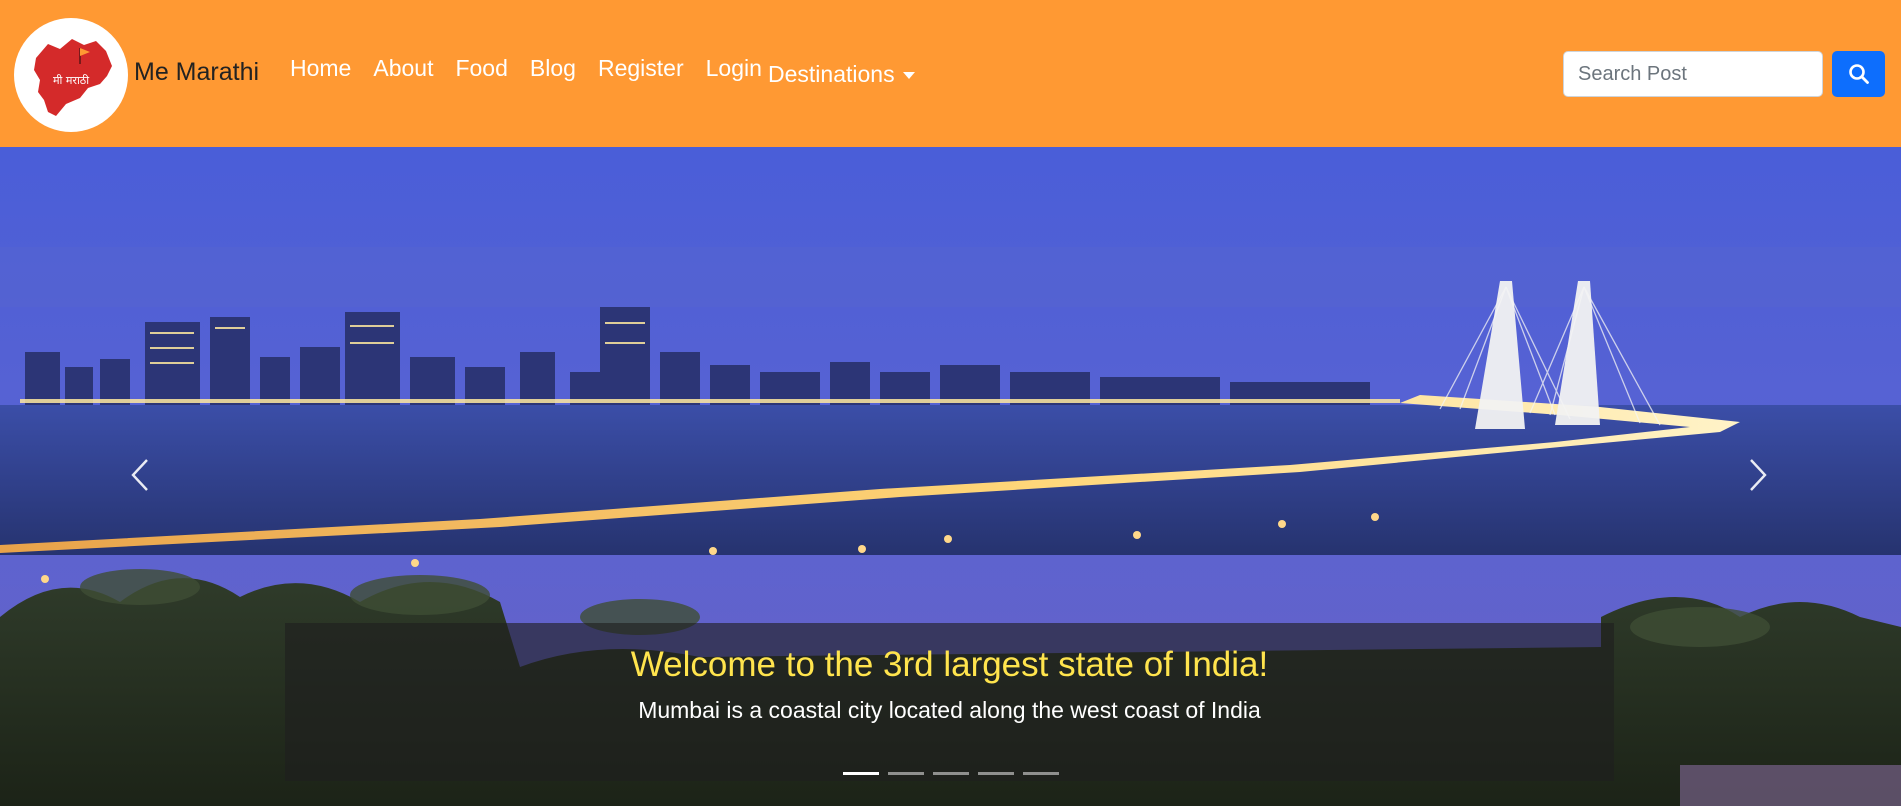 The height and width of the screenshot is (806, 1901). What do you see at coordinates (553, 68) in the screenshot?
I see `nav-link-blog: Blog` at bounding box center [553, 68].